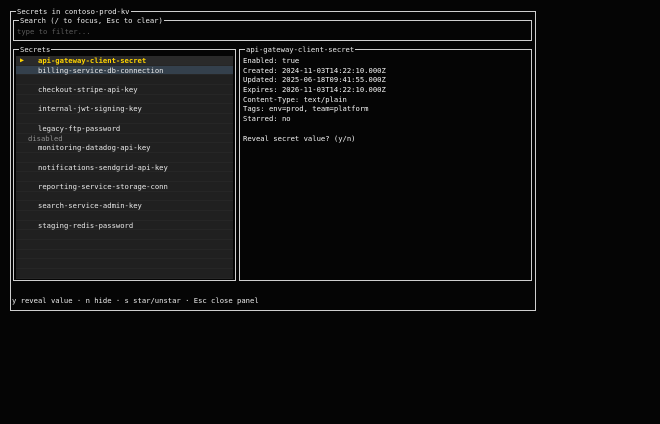  Describe the element at coordinates (124, 138) in the screenshot. I see `secret-row: disabled` at that location.